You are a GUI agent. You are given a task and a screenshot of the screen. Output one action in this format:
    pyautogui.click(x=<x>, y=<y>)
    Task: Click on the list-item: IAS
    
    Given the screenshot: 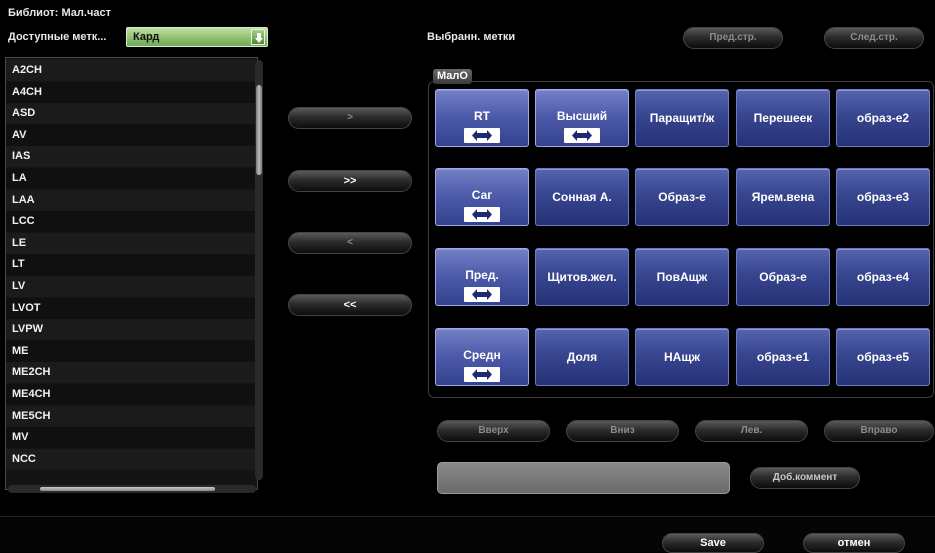 What is the action you would take?
    pyautogui.click(x=131, y=157)
    